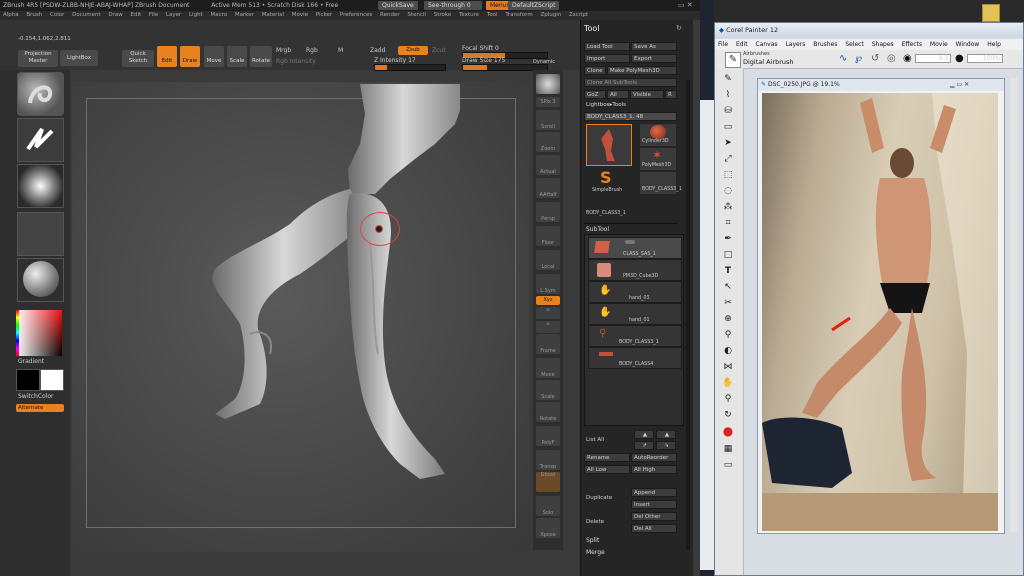 This screenshot has height=576, width=1024. Describe the element at coordinates (31, 361) in the screenshot. I see `gradient-label: Gradient` at that location.